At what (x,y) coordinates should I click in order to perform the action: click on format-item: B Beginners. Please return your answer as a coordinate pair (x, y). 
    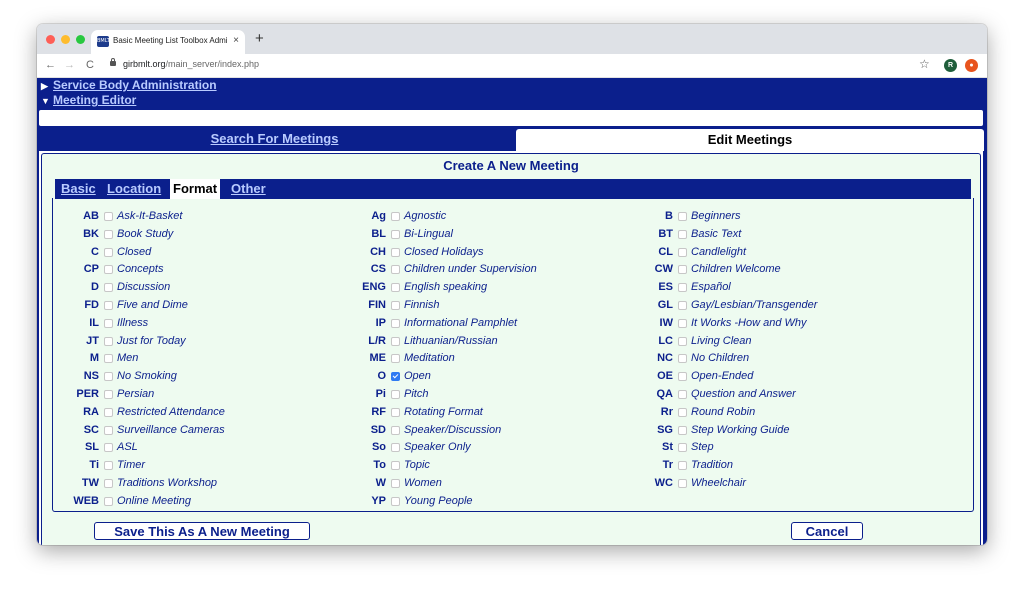
    Looking at the image, I should click on (777, 216).